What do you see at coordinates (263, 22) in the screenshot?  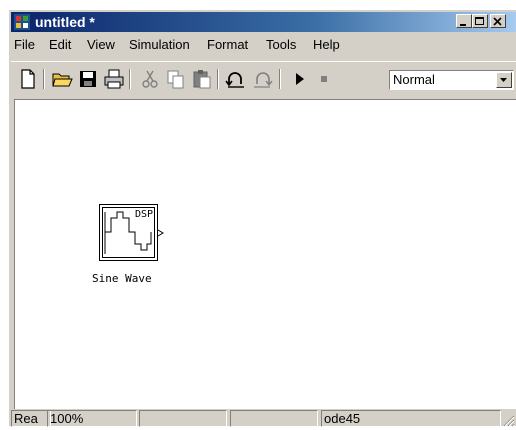 I see `title-bar: untitled *` at bounding box center [263, 22].